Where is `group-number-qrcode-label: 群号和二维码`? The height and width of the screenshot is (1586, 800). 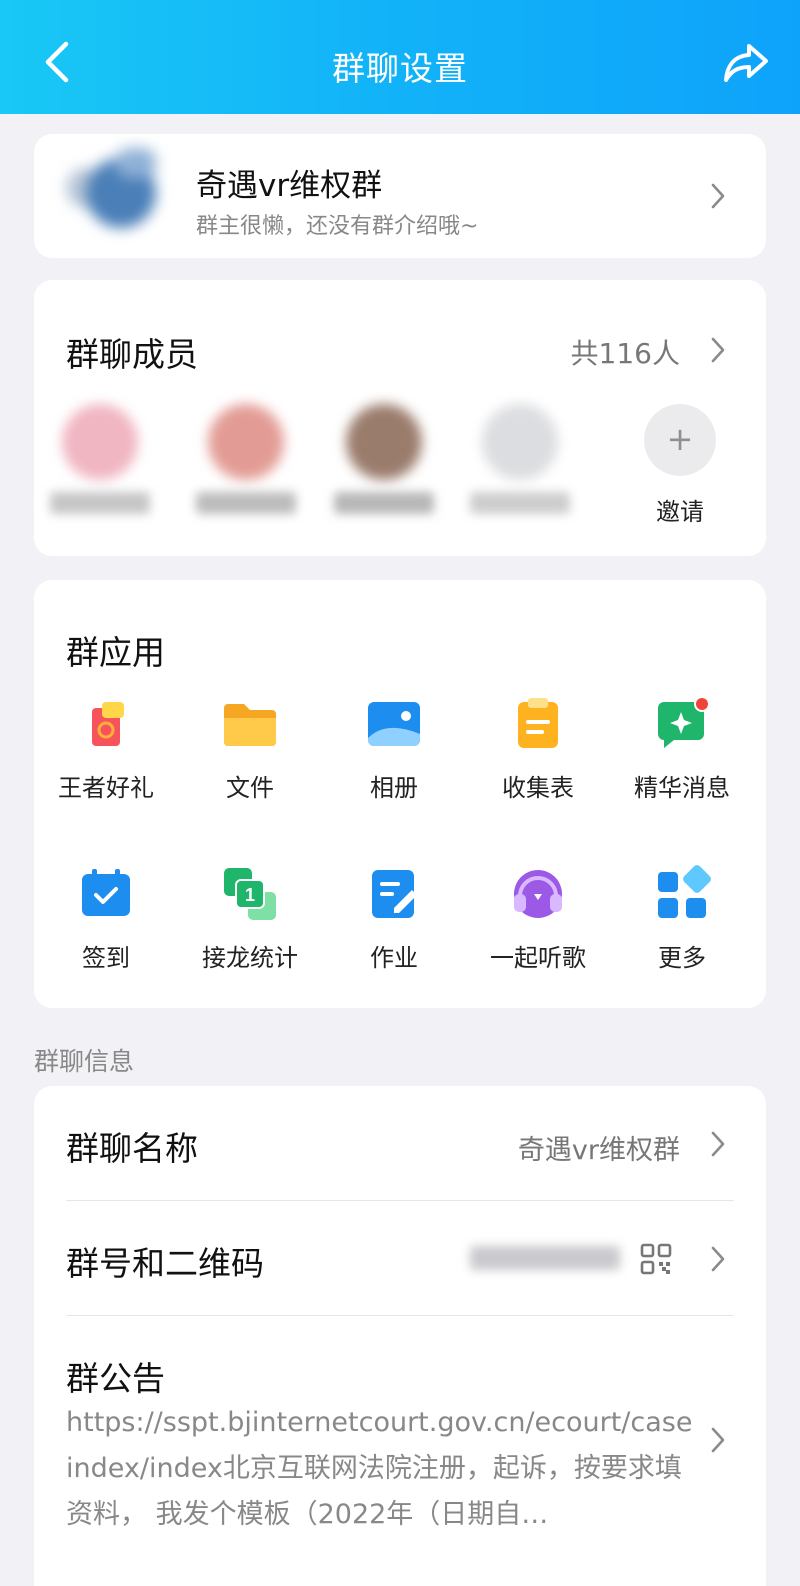 group-number-qrcode-label: 群号和二维码 is located at coordinates (165, 1263).